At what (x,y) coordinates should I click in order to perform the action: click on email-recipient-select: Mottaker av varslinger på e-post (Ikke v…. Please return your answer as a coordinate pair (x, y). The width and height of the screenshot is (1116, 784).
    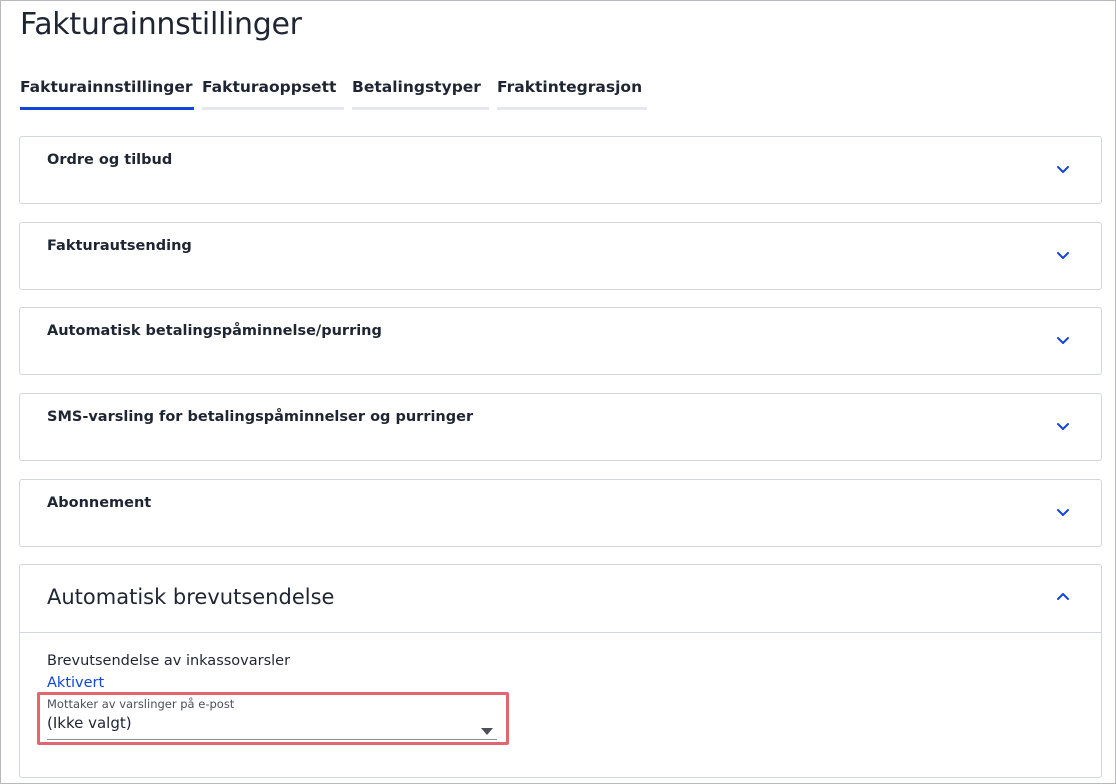
    Looking at the image, I should click on (272, 719).